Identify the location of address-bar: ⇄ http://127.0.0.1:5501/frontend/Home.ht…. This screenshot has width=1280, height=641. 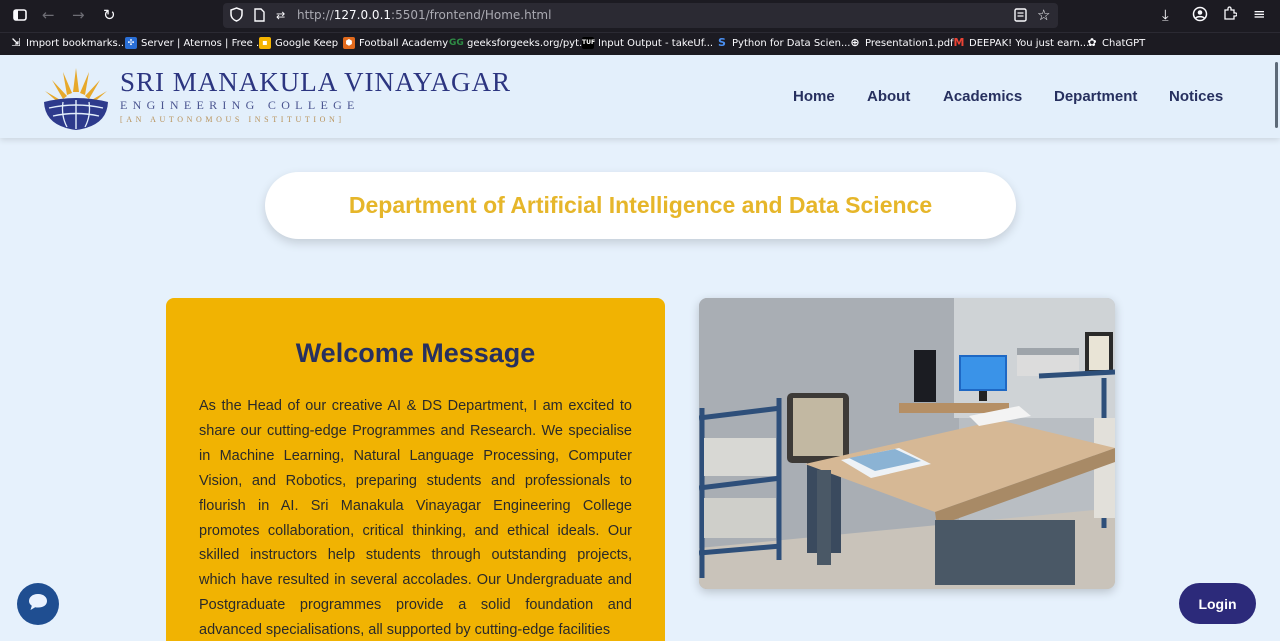
(640, 15).